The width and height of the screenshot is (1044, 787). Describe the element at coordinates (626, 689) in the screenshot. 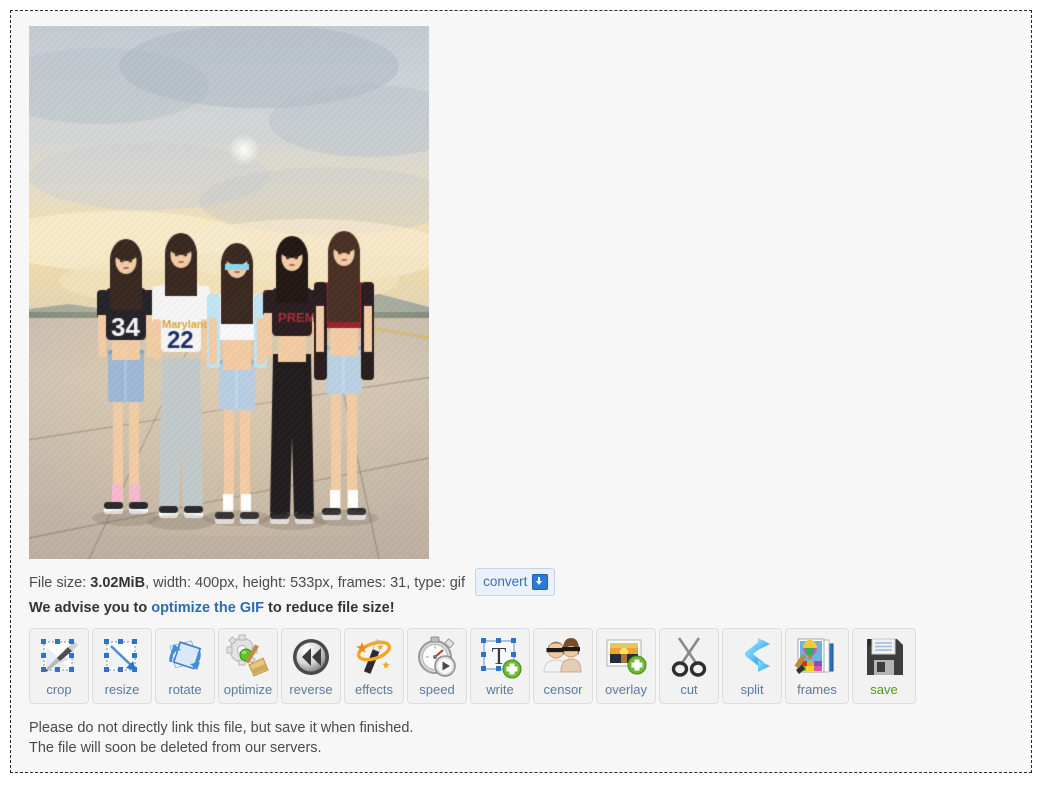

I see `tool-overlay-label: overlay` at that location.